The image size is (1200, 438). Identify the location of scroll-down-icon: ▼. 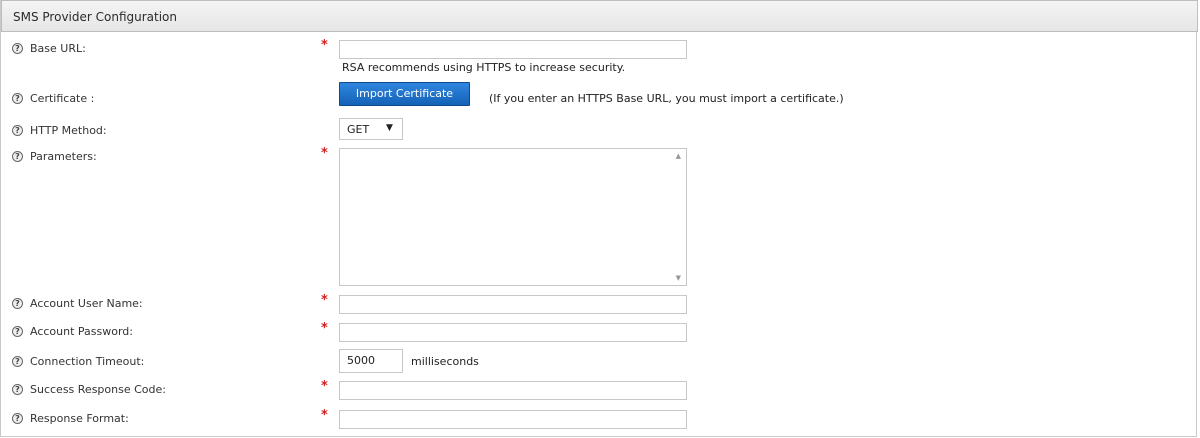
(678, 278).